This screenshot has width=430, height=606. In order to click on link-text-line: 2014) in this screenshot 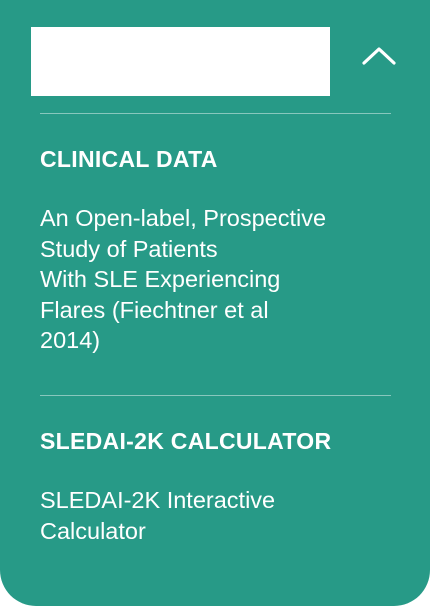, I will do `click(70, 340)`.